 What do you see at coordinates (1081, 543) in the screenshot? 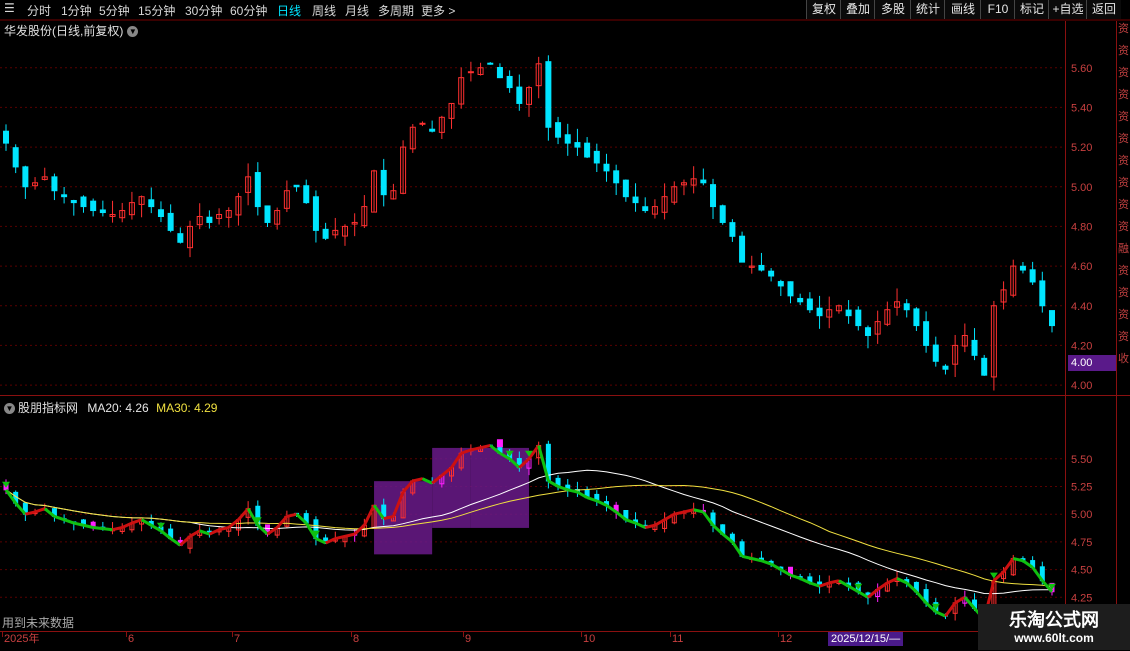
I see `indicator-tick: 4.75` at bounding box center [1081, 543].